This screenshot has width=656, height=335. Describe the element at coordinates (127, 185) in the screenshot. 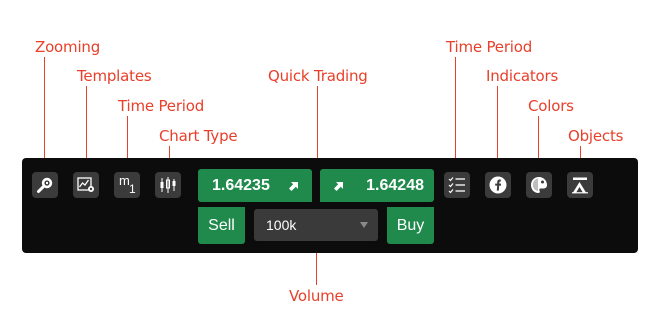

I see `time-period-button: m 1` at that location.